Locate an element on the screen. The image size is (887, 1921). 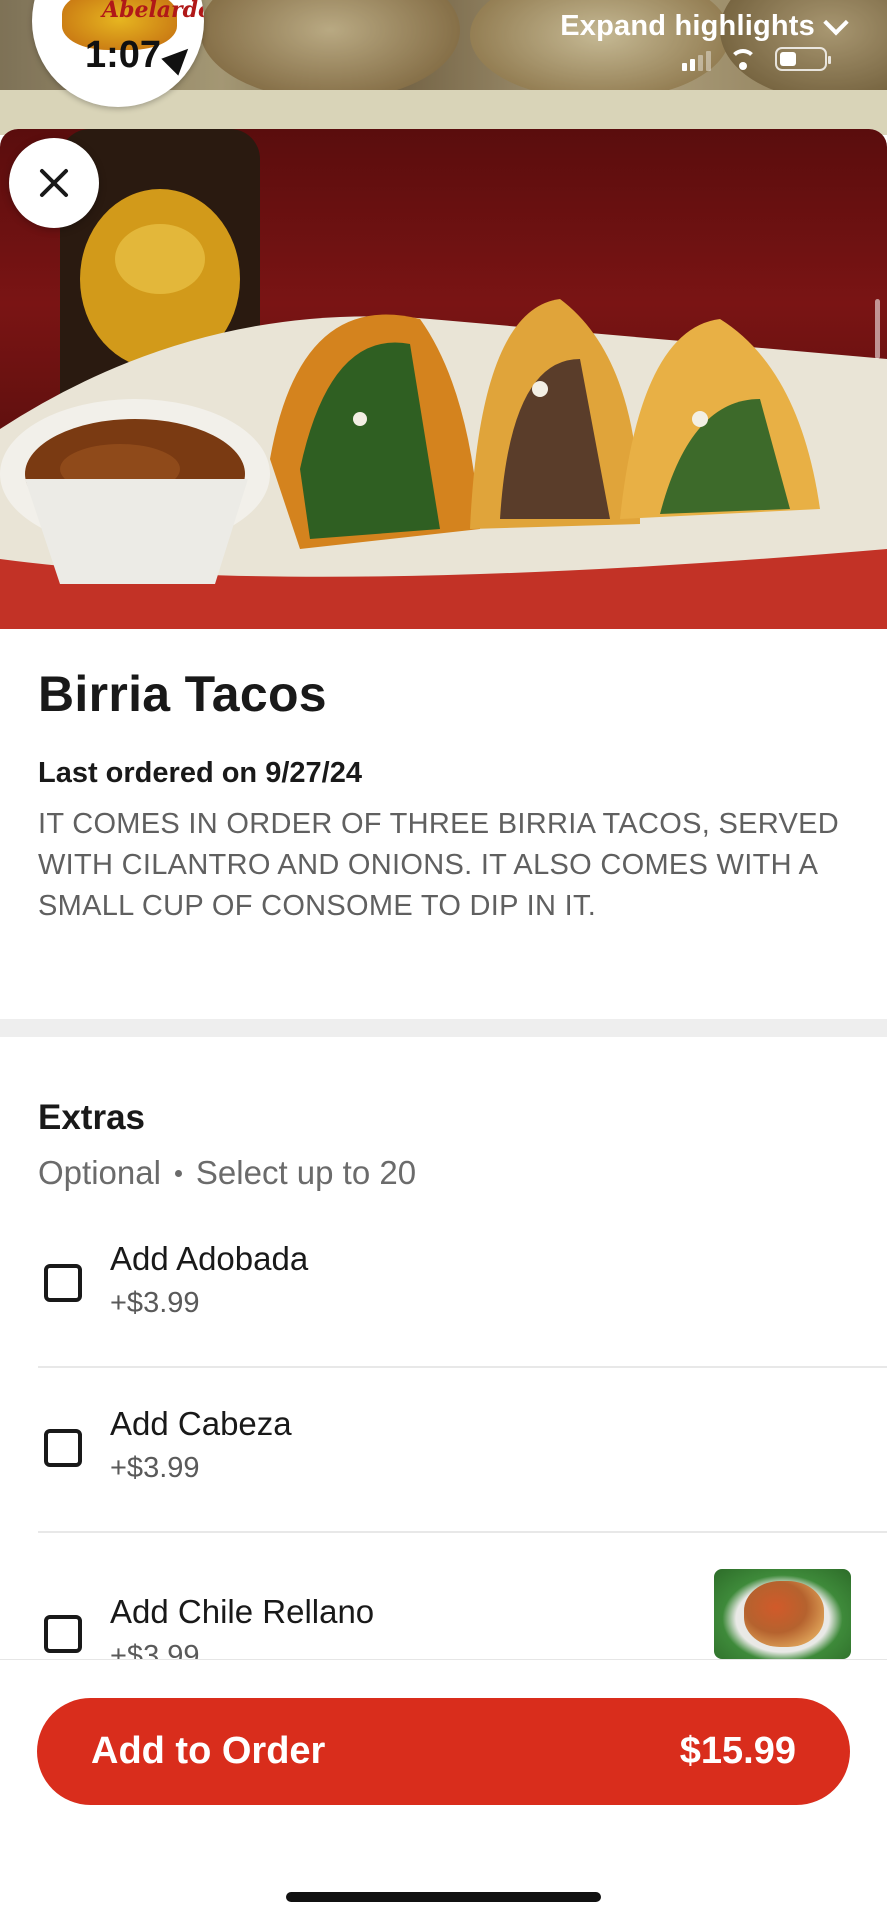
expand-highlights-label: Expand highlights is located at coordinates (687, 26).